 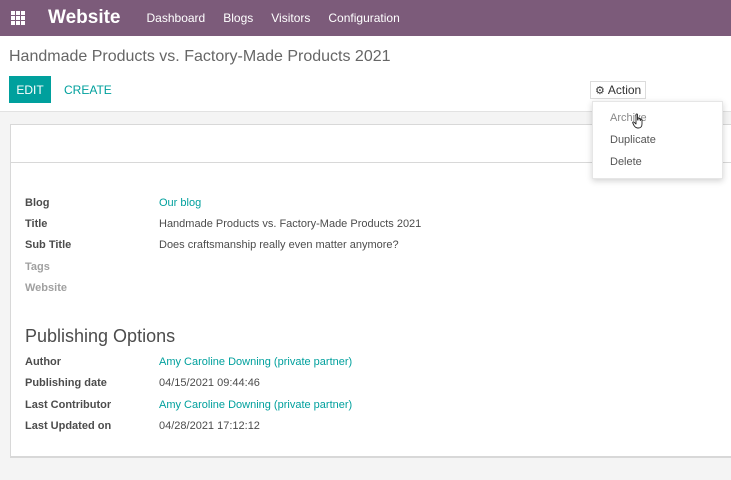 I want to click on website-label: Website, so click(x=46, y=288).